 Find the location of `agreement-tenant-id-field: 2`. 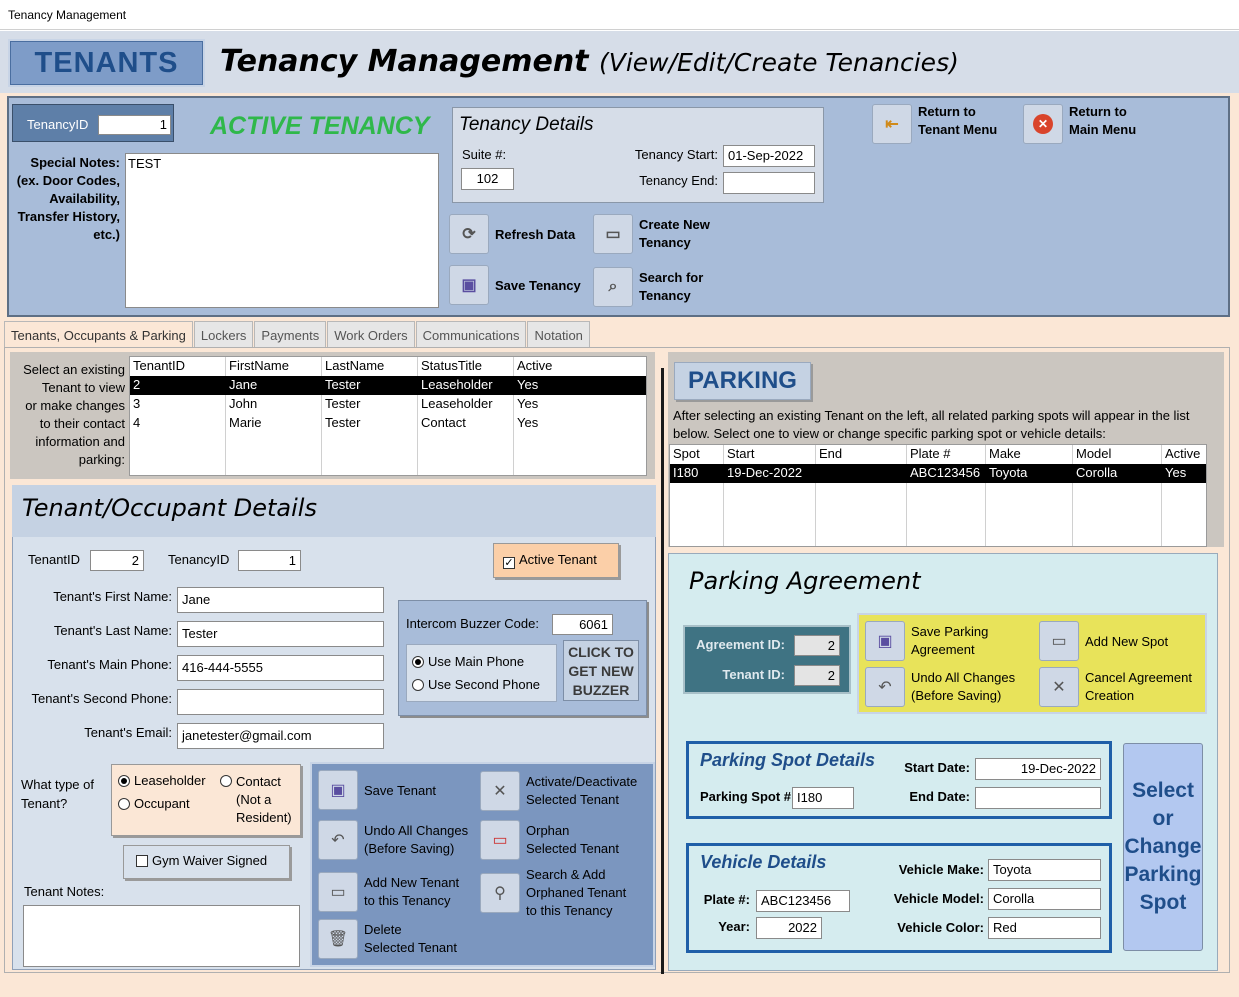

agreement-tenant-id-field: 2 is located at coordinates (817, 675).